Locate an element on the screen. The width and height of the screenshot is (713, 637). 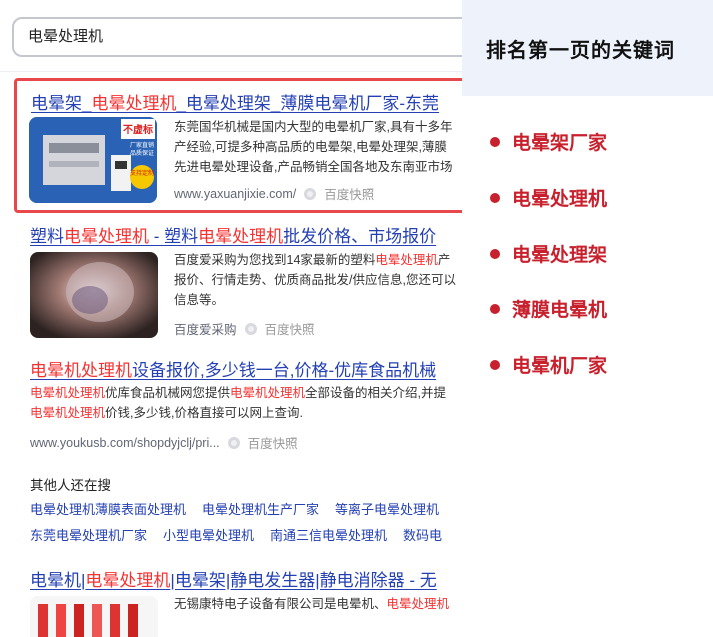
description-line: 无锡康特电子设备有限公司是电晕机、电晕处理机 is located at coordinates (311, 604).